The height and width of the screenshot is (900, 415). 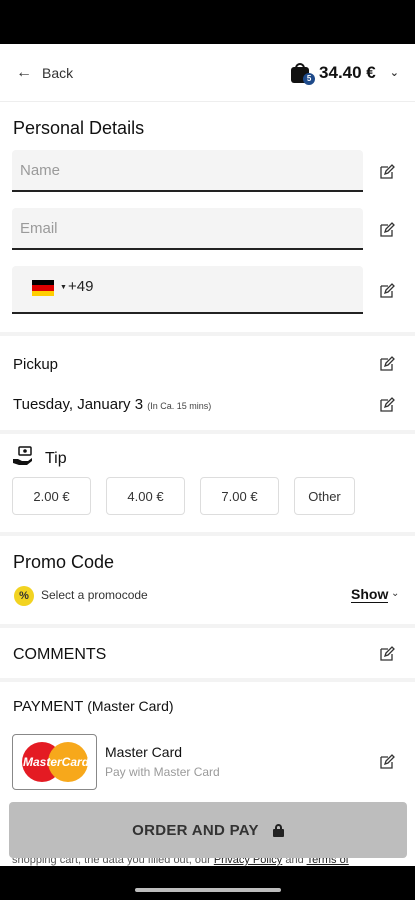 I want to click on edit-email-icon, so click(x=387, y=230).